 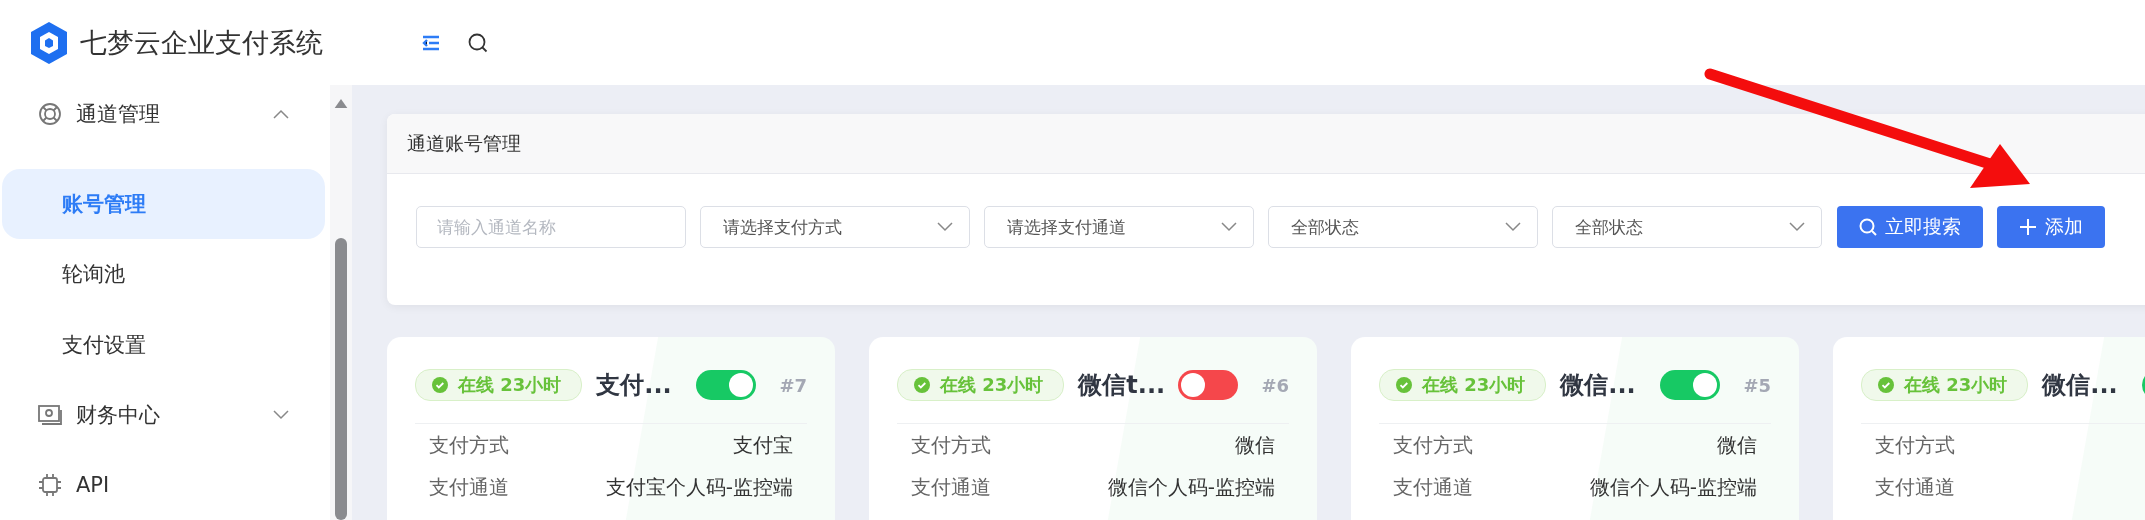 I want to click on photo-frame-icon, so click(x=50, y=414).